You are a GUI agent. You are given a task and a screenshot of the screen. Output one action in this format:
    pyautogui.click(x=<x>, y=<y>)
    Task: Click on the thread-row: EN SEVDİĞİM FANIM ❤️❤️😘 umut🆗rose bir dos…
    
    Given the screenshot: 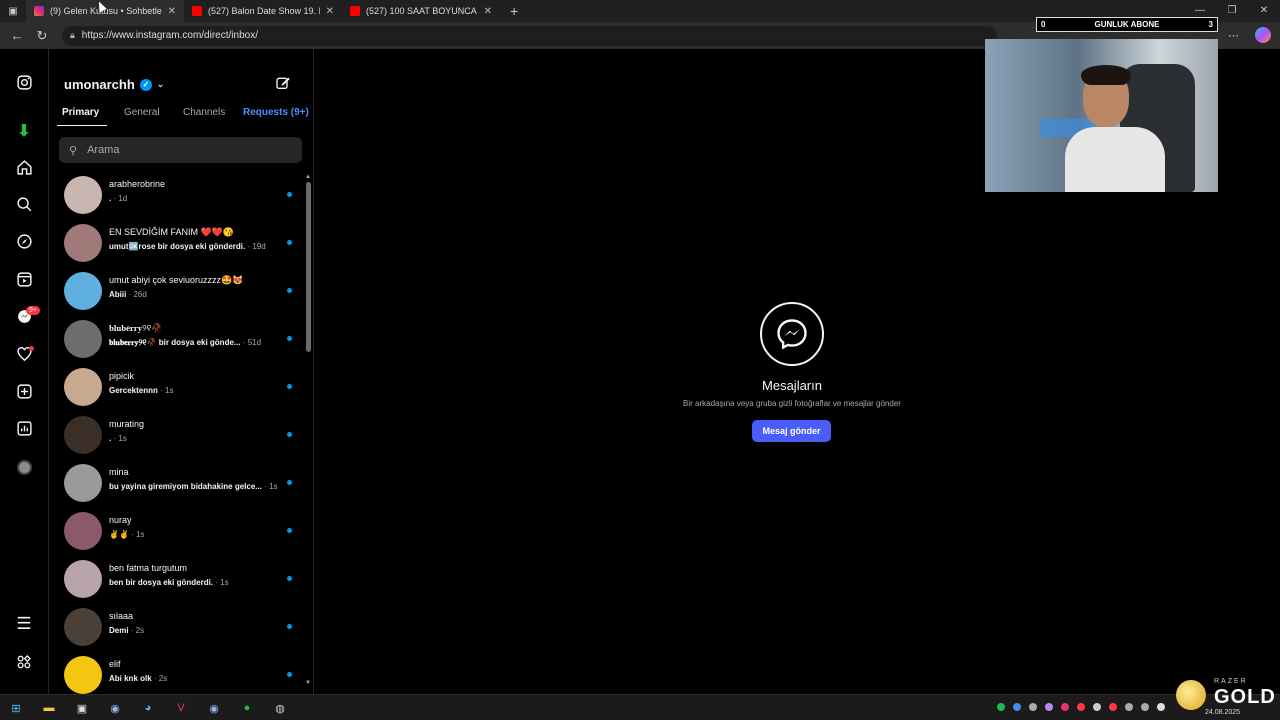 What is the action you would take?
    pyautogui.click(x=176, y=243)
    